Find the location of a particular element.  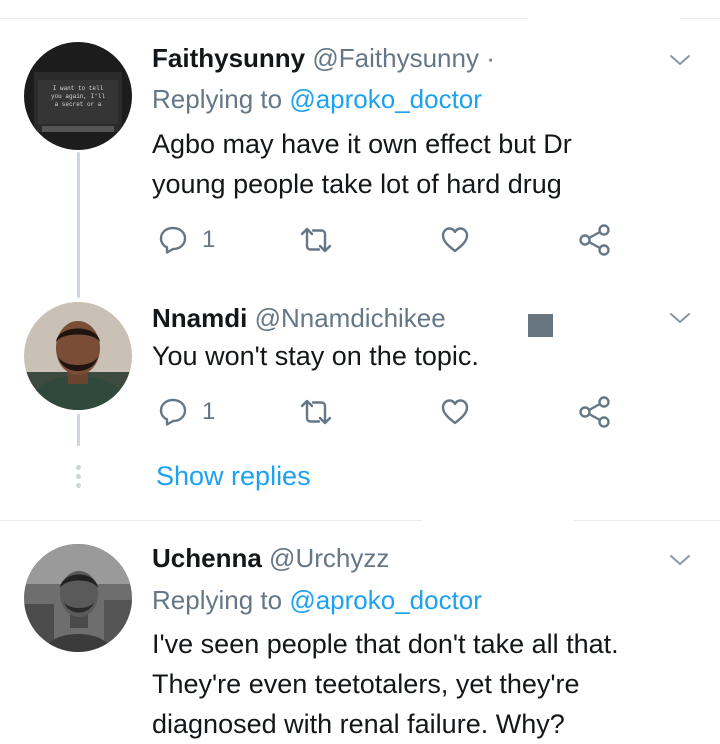

tweet-header: Uchenna @Urchyzz is located at coordinates (270, 558).